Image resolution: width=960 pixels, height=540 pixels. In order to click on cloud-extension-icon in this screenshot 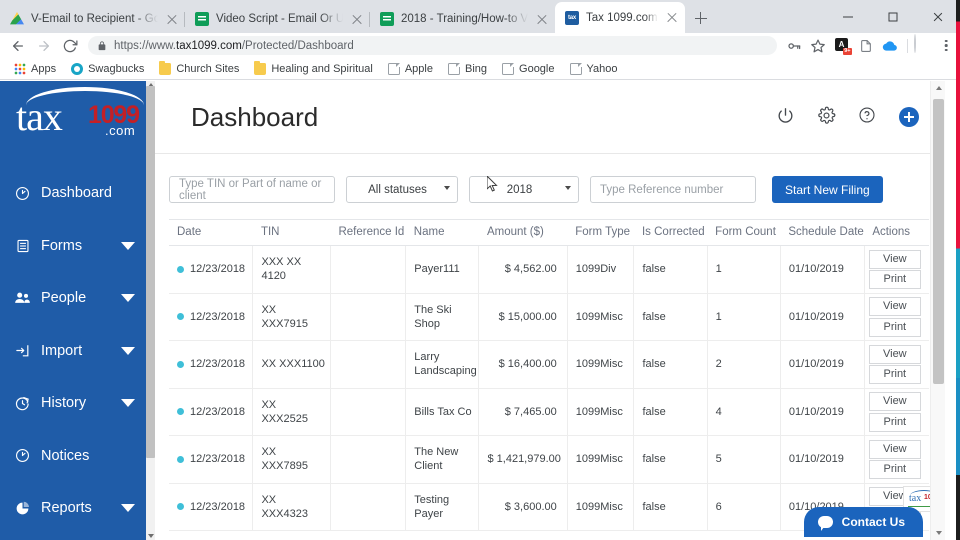, I will do `click(890, 46)`.